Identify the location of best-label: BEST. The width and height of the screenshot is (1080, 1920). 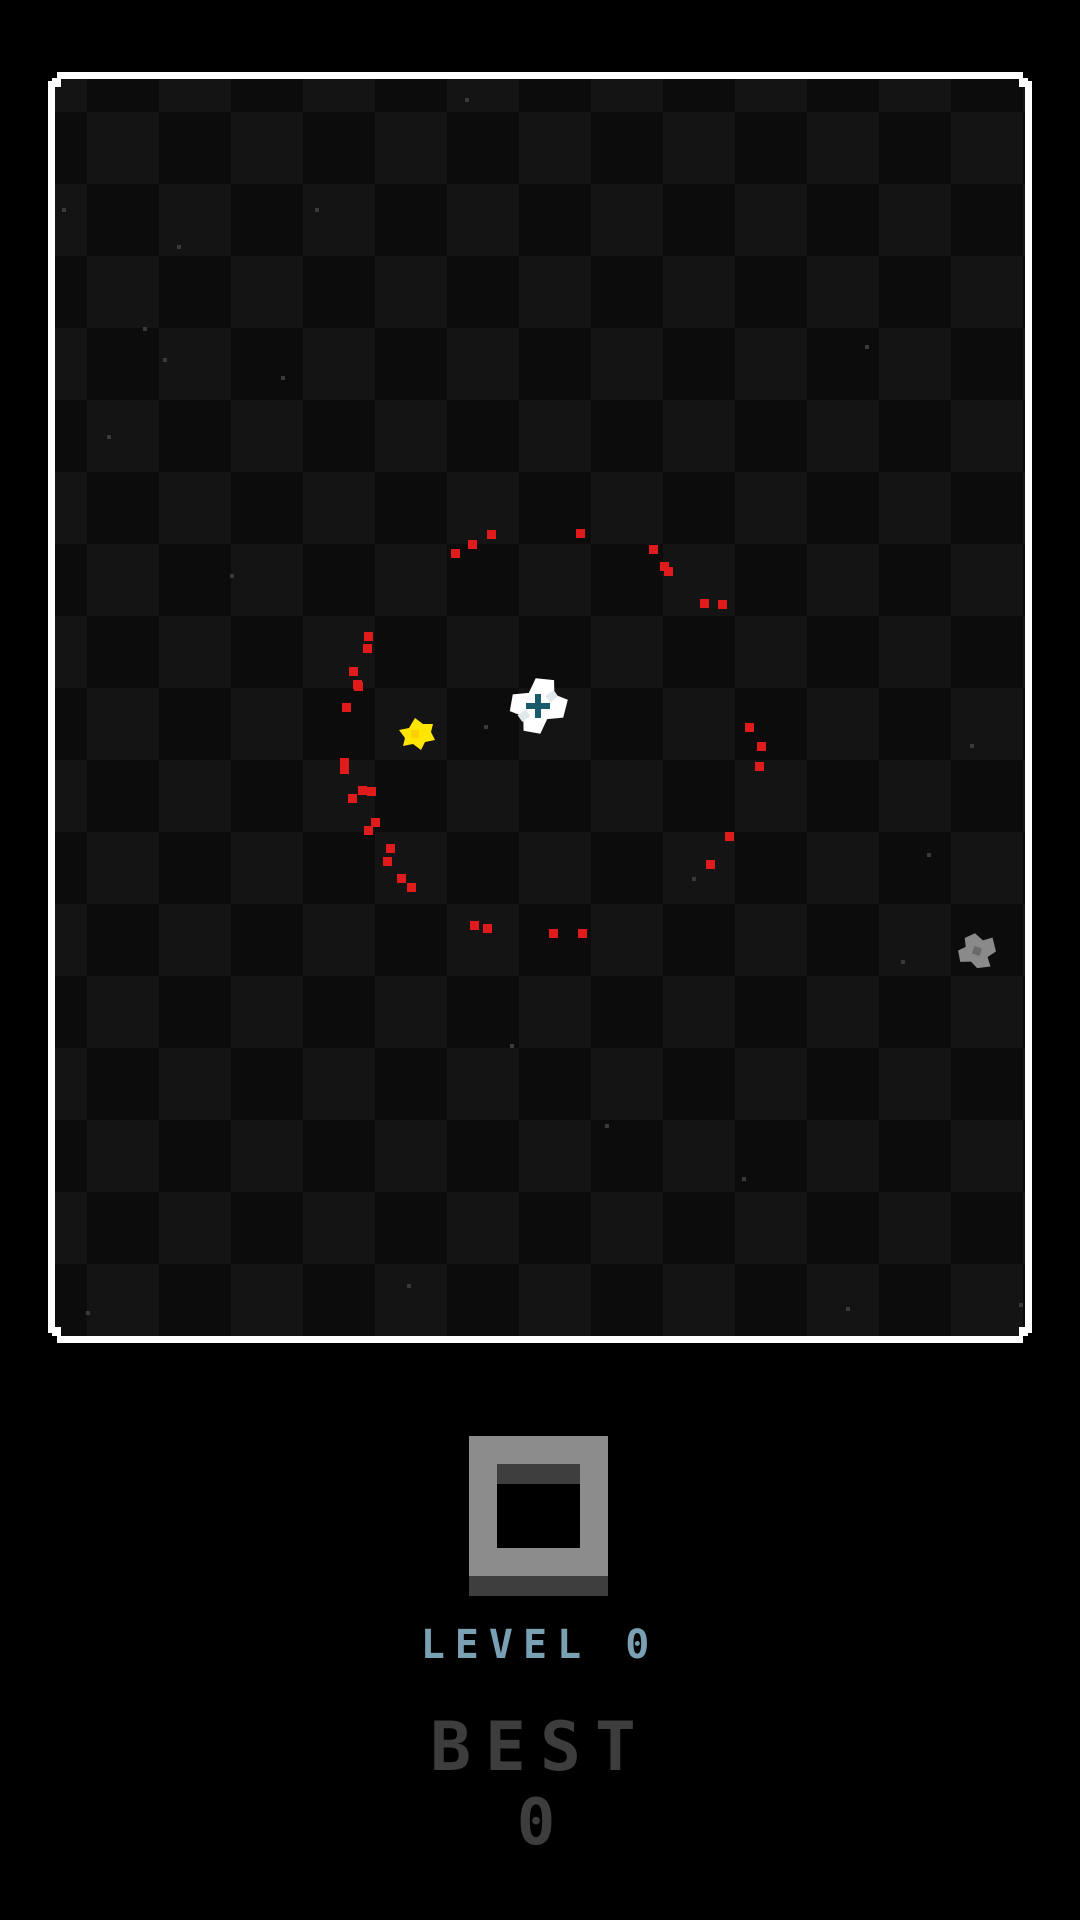
(540, 1747).